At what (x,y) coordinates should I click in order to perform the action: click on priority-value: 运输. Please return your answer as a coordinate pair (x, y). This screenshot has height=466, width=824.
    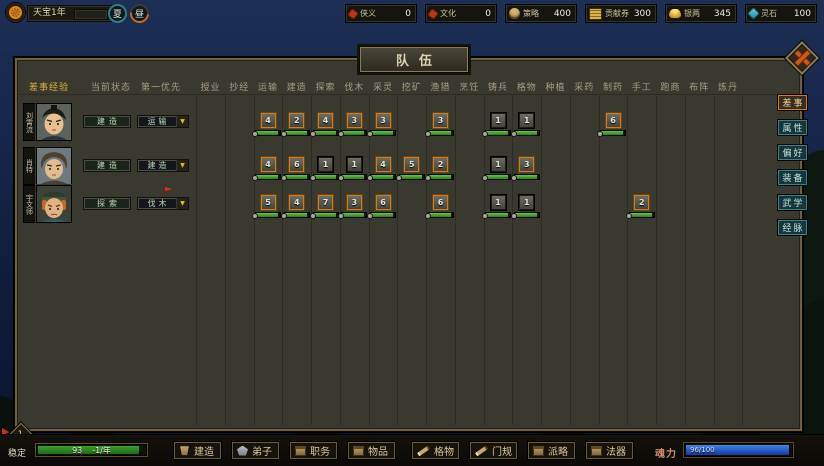
    Looking at the image, I should click on (158, 121).